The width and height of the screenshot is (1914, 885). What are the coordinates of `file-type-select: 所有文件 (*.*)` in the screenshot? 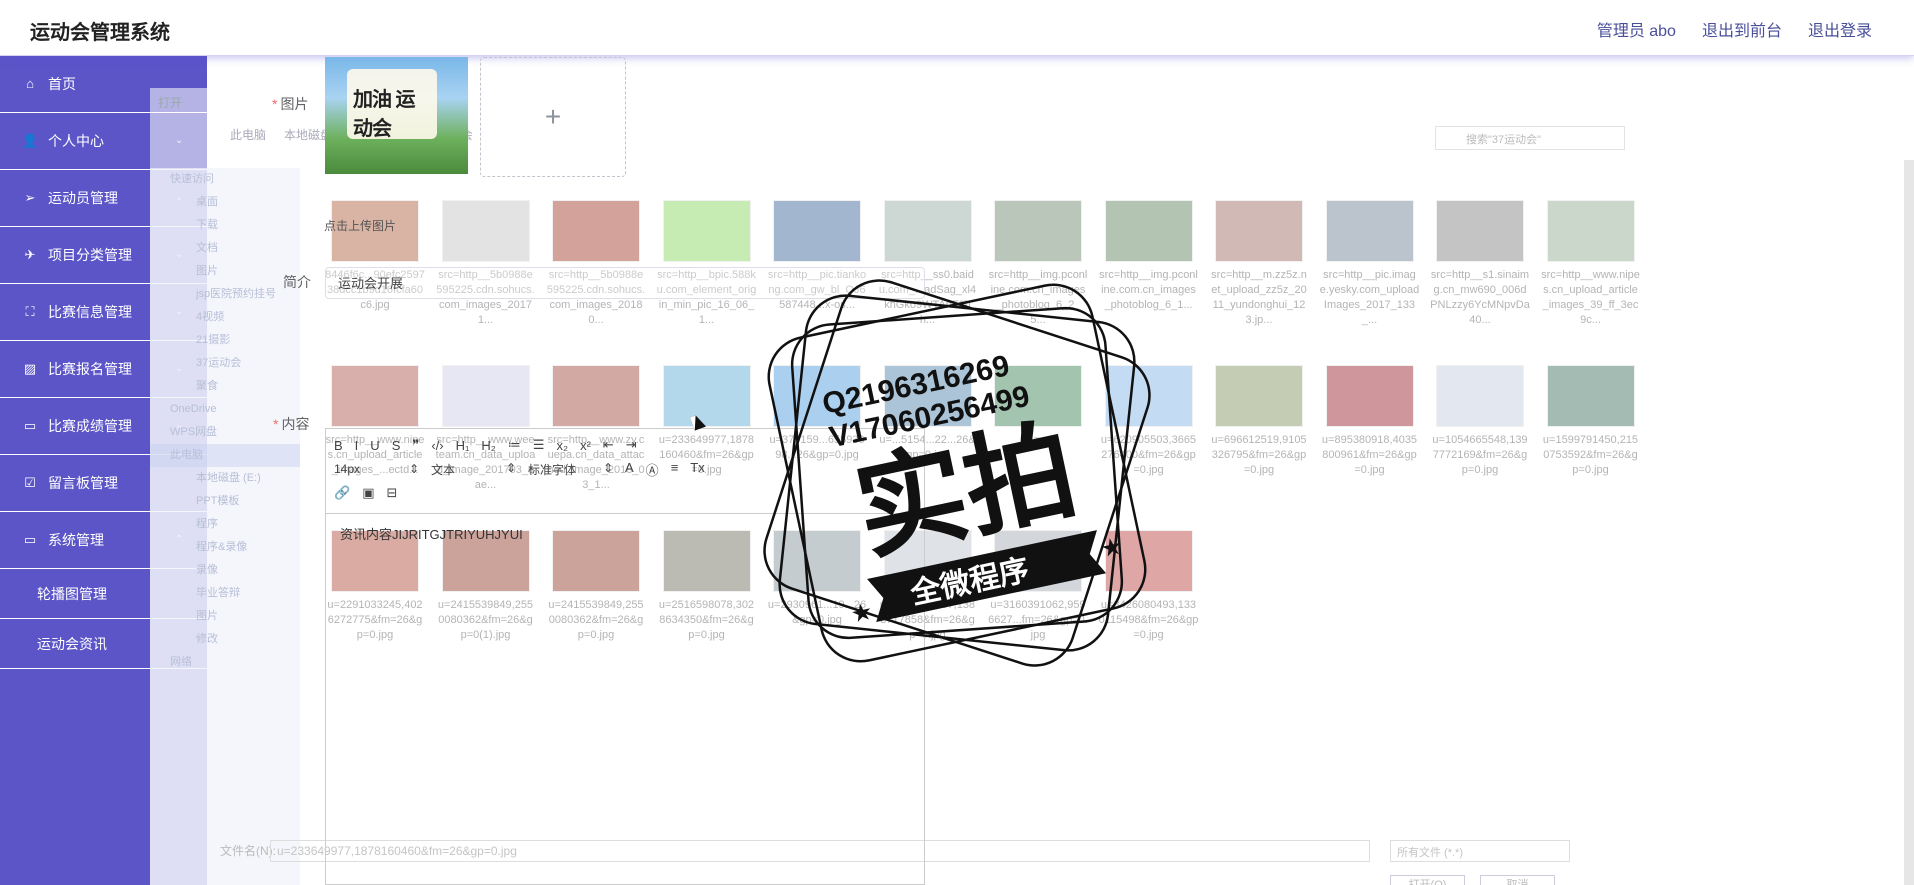 It's located at (1480, 851).